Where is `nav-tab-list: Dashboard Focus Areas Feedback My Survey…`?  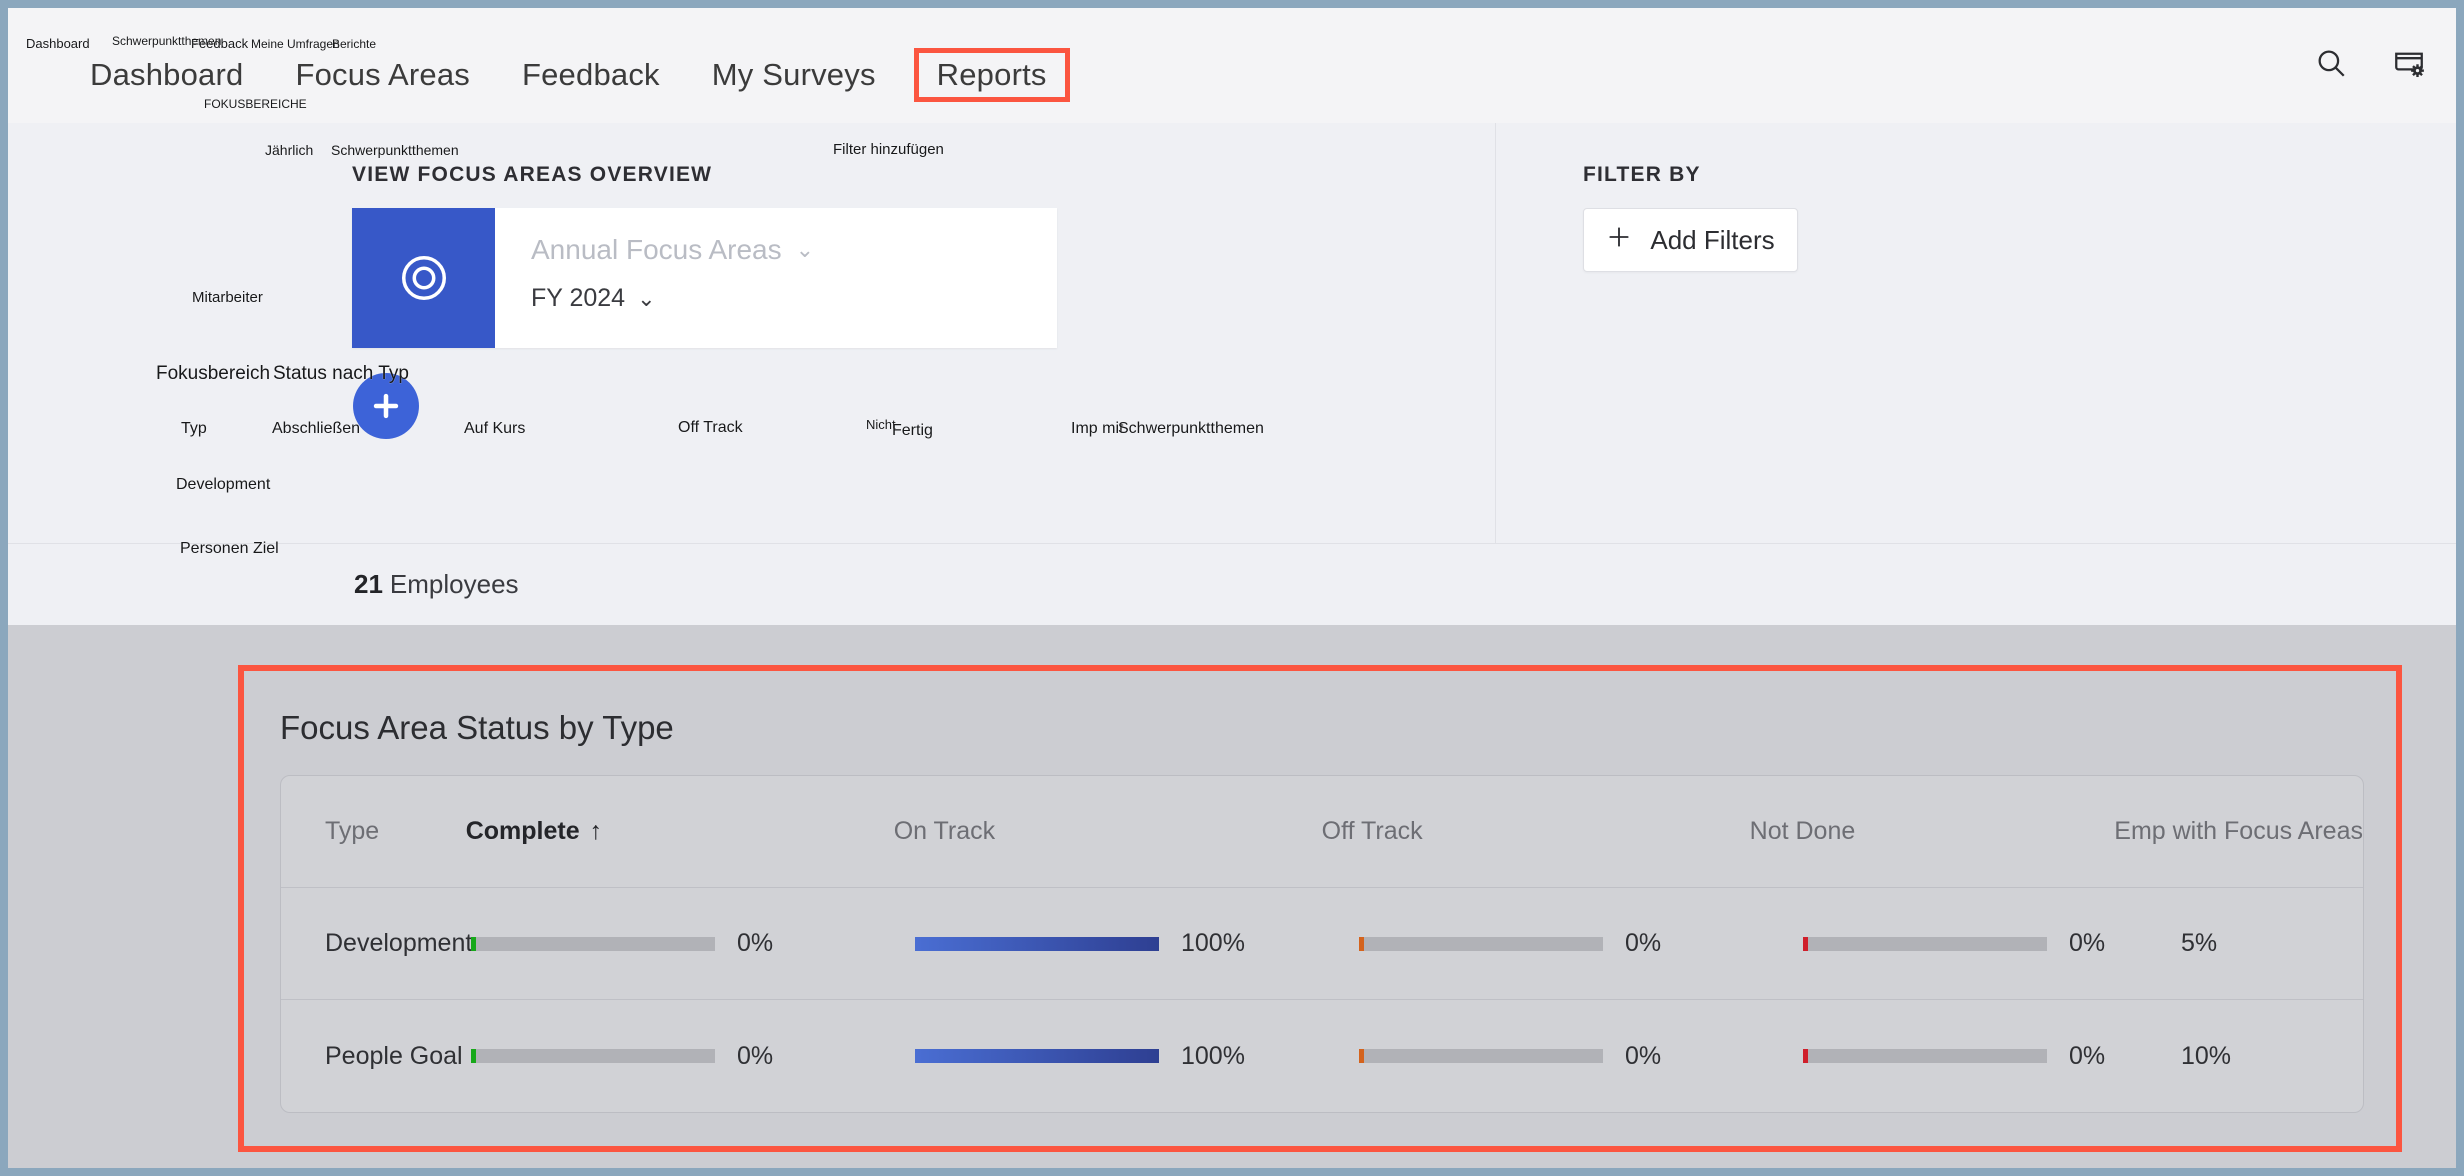
nav-tab-list: Dashboard Focus Areas Feedback My Survey… is located at coordinates (567, 75).